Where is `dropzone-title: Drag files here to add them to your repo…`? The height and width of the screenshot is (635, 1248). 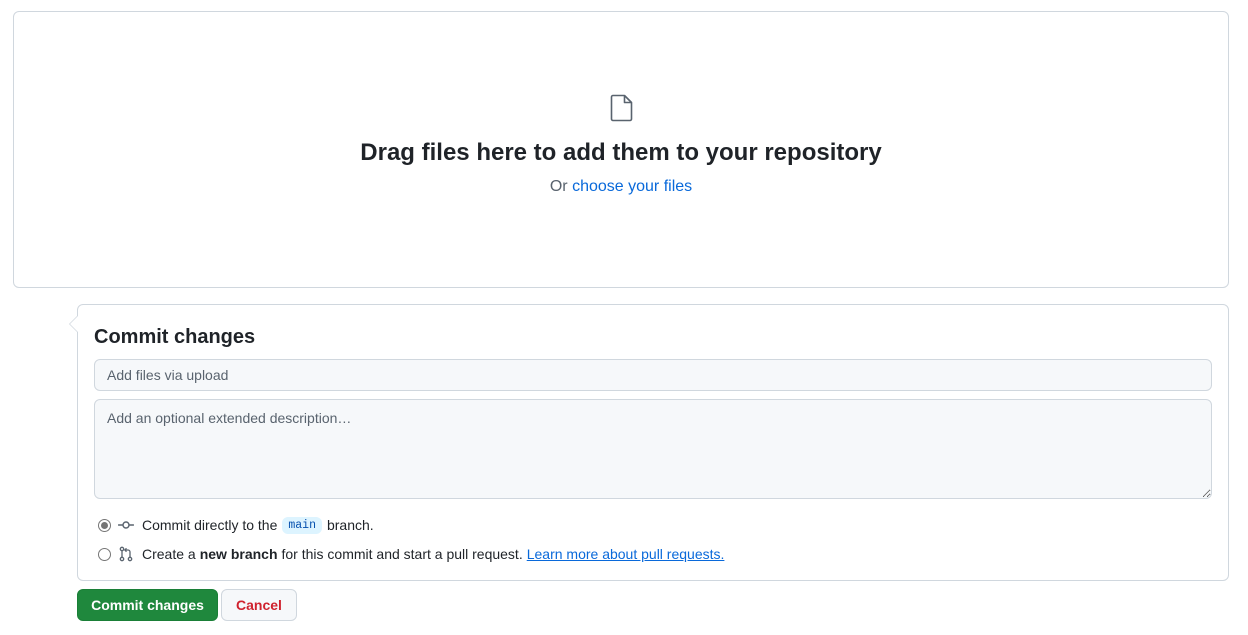
dropzone-title: Drag files here to add them to your repo… is located at coordinates (621, 152).